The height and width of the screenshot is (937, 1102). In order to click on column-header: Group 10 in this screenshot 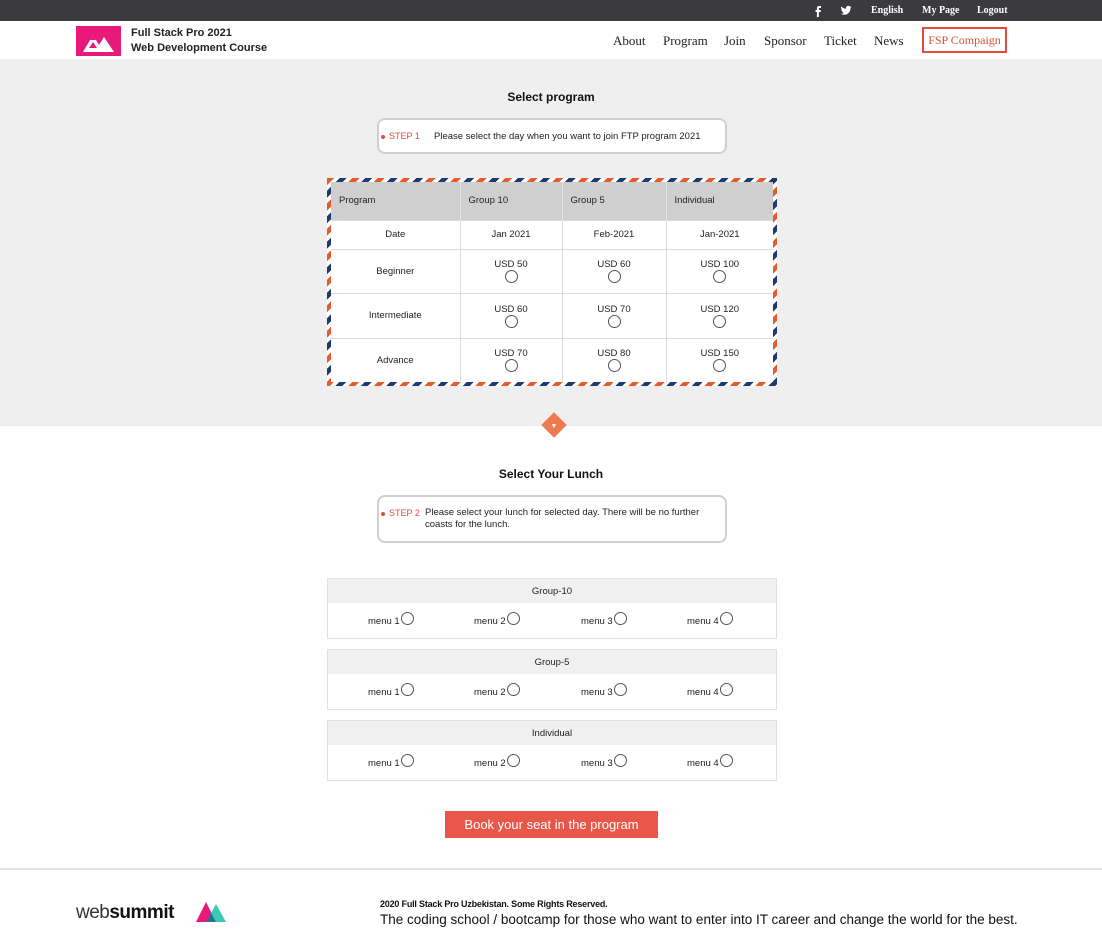, I will do `click(511, 201)`.